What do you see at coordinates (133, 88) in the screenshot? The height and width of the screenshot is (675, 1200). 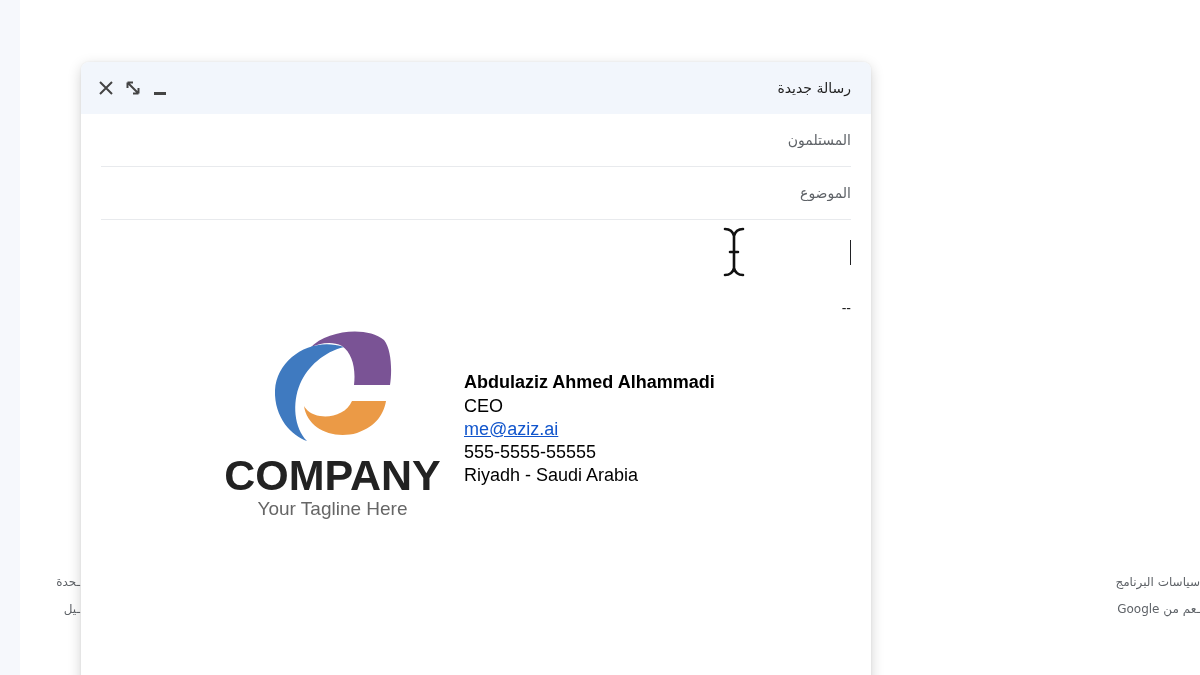 I see `expand-icon` at bounding box center [133, 88].